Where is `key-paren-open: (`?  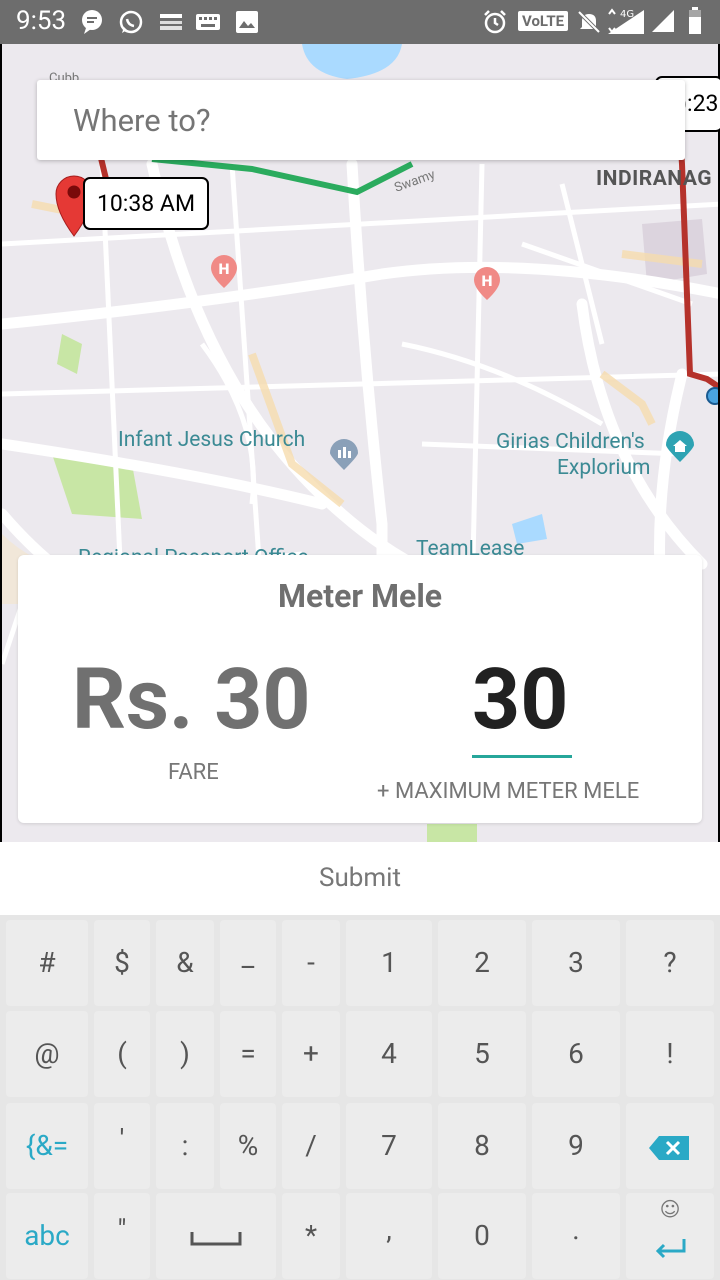
key-paren-open: ( is located at coordinates (122, 1054).